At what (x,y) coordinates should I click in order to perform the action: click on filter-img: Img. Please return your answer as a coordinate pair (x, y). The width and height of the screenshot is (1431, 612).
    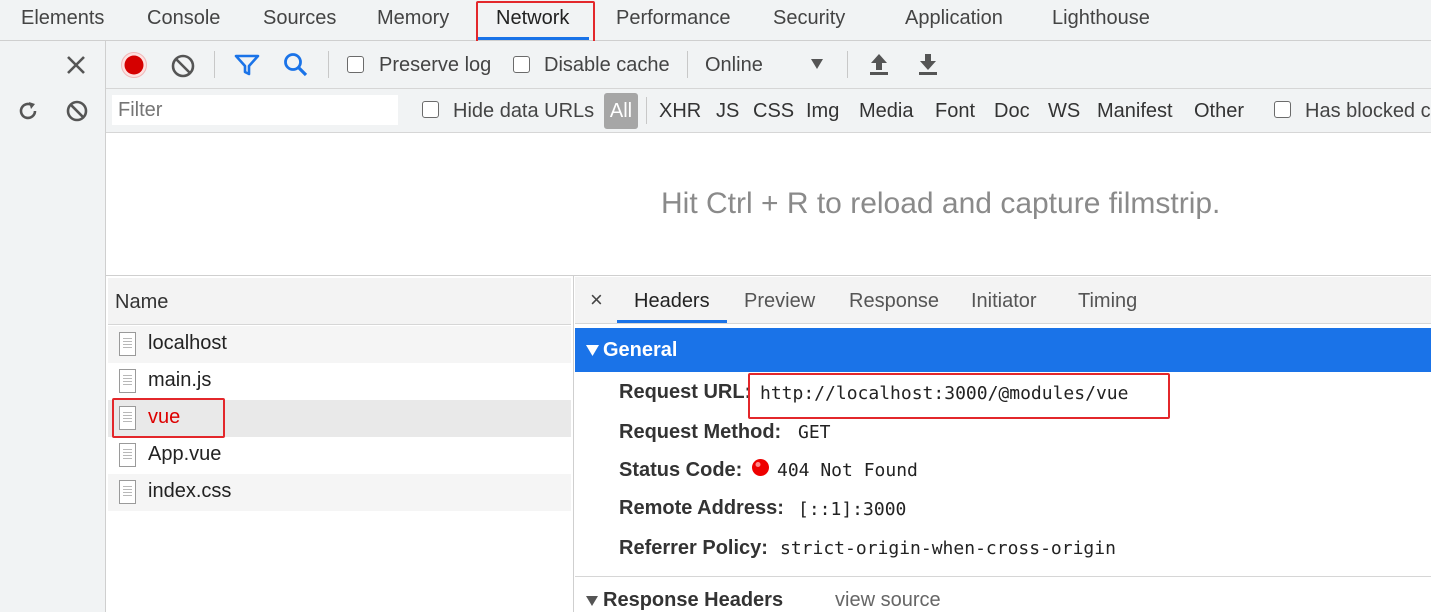
    Looking at the image, I should click on (822, 111).